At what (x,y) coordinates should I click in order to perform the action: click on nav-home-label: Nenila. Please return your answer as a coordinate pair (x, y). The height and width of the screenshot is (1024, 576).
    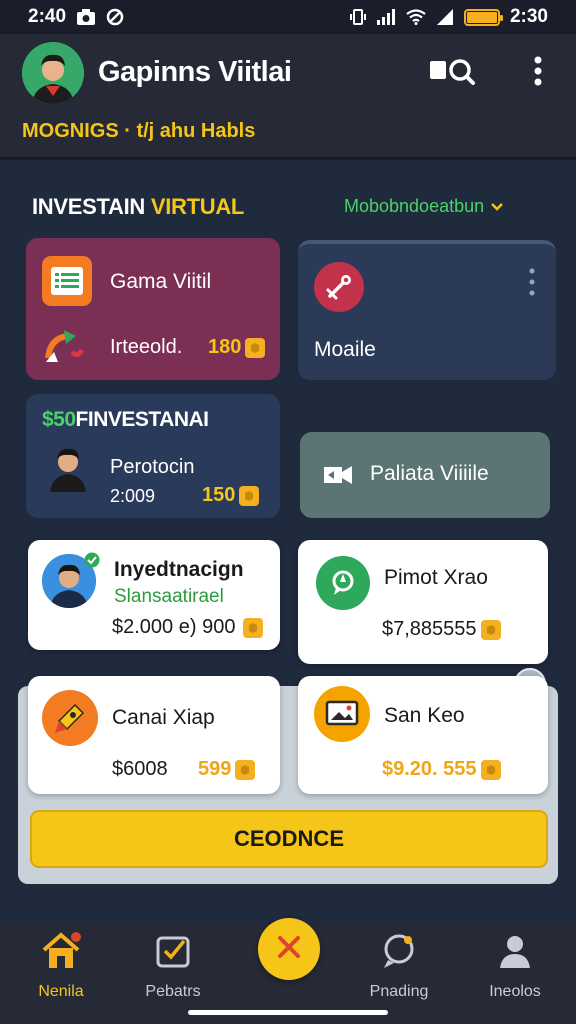
    Looking at the image, I should click on (61, 991).